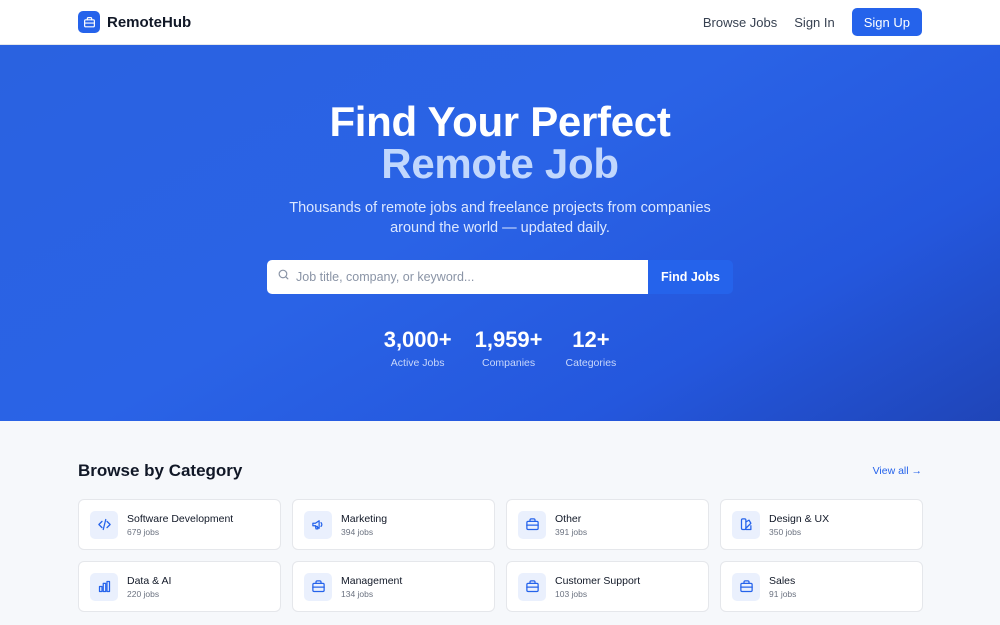 The width and height of the screenshot is (1000, 625). I want to click on find-jobs-button: Find Jobs, so click(690, 277).